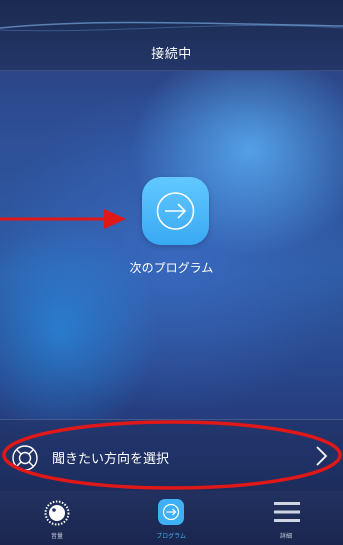  I want to click on volume-dial-icon, so click(57, 513).